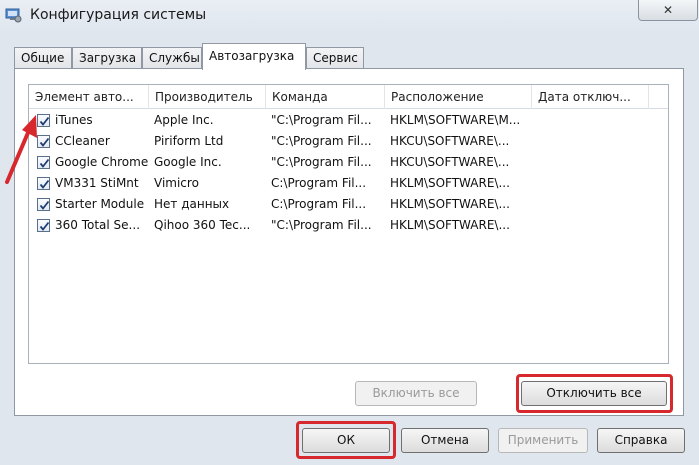 The height and width of the screenshot is (465, 699). What do you see at coordinates (188, 162) in the screenshot?
I see `item-vendor: Google Inc.` at bounding box center [188, 162].